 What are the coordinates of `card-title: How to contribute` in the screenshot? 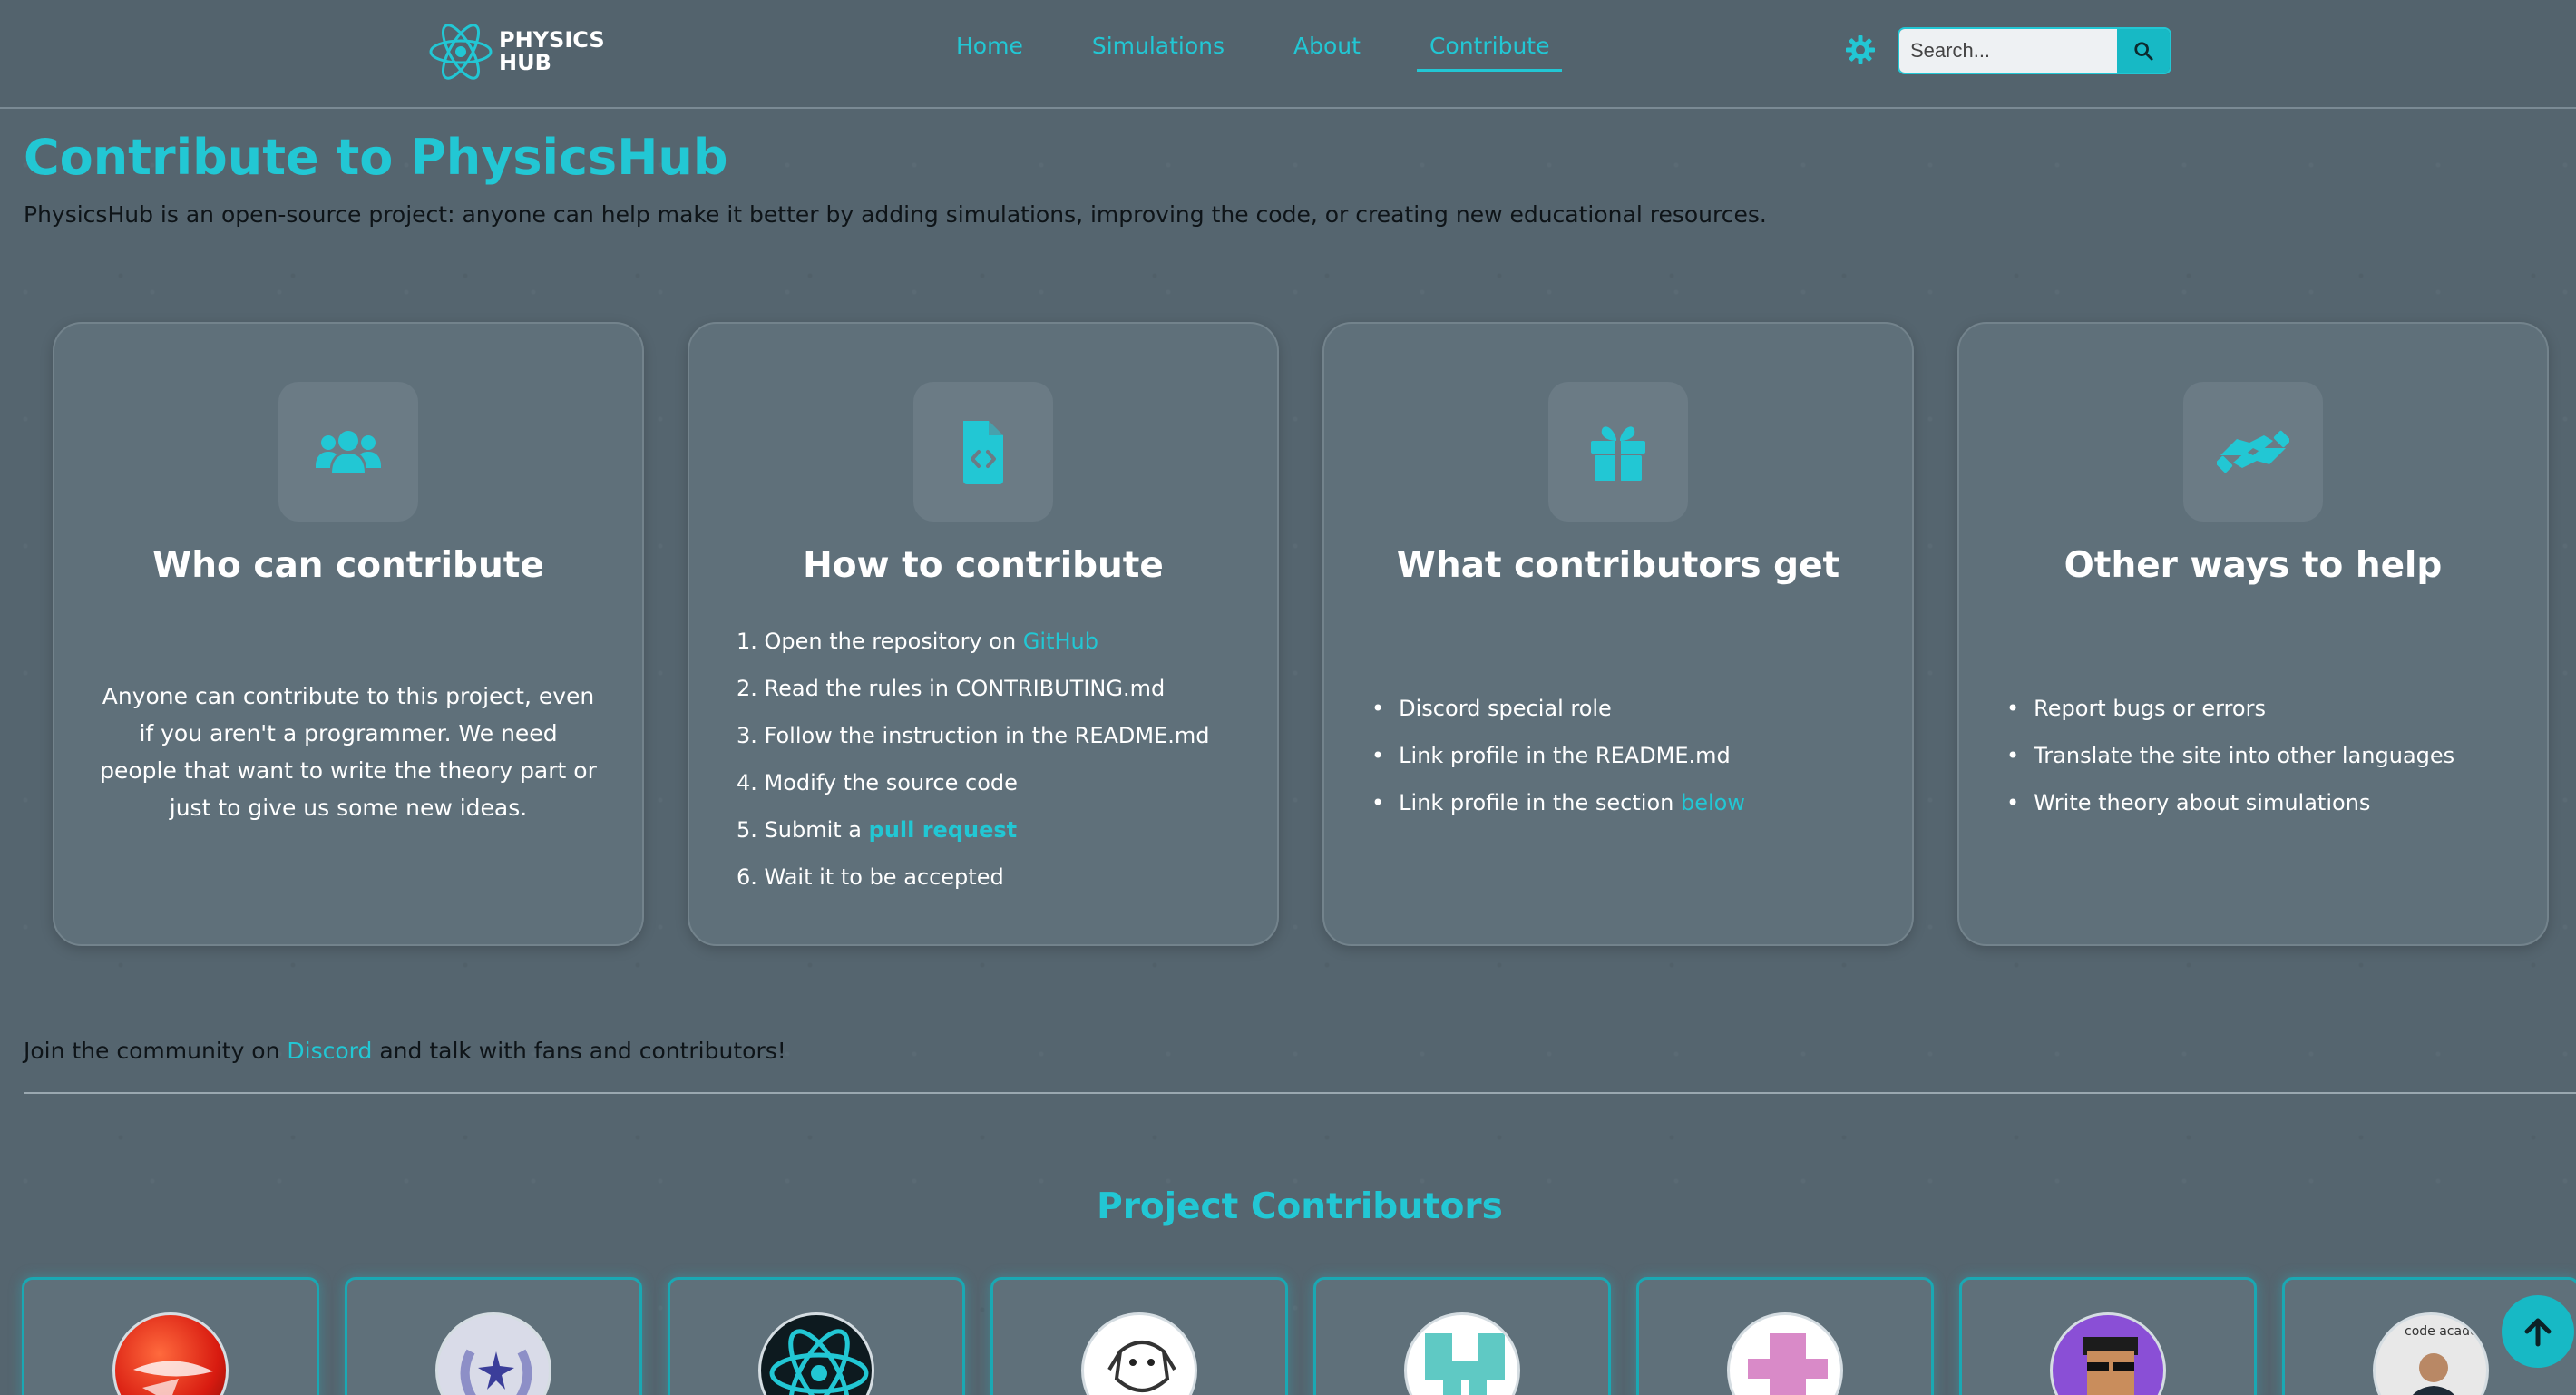 It's located at (983, 565).